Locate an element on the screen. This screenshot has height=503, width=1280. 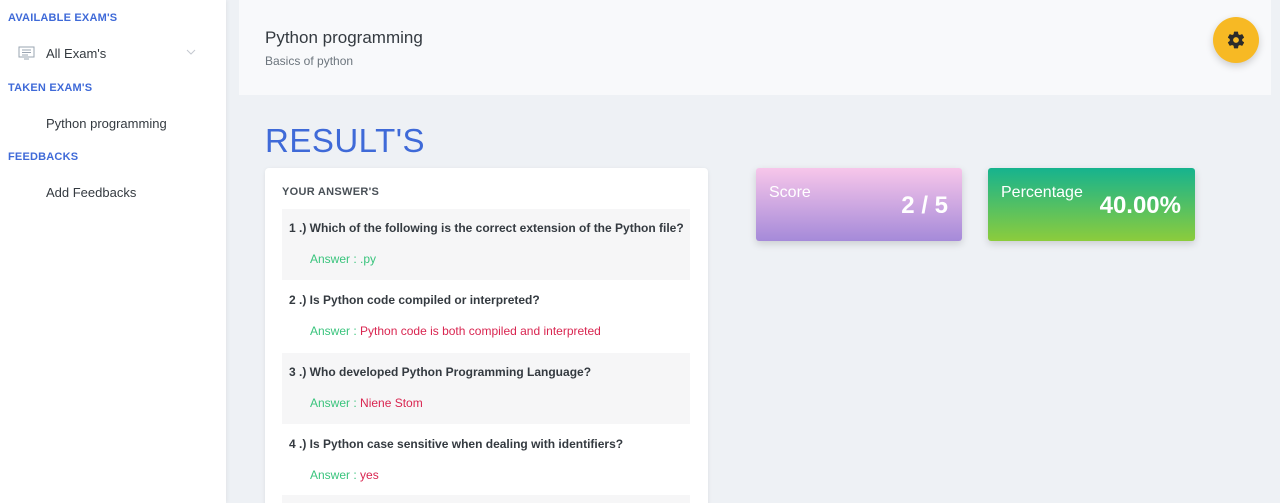
sidebar-item-add-feedbacks: Add Feedbacks is located at coordinates (113, 192).